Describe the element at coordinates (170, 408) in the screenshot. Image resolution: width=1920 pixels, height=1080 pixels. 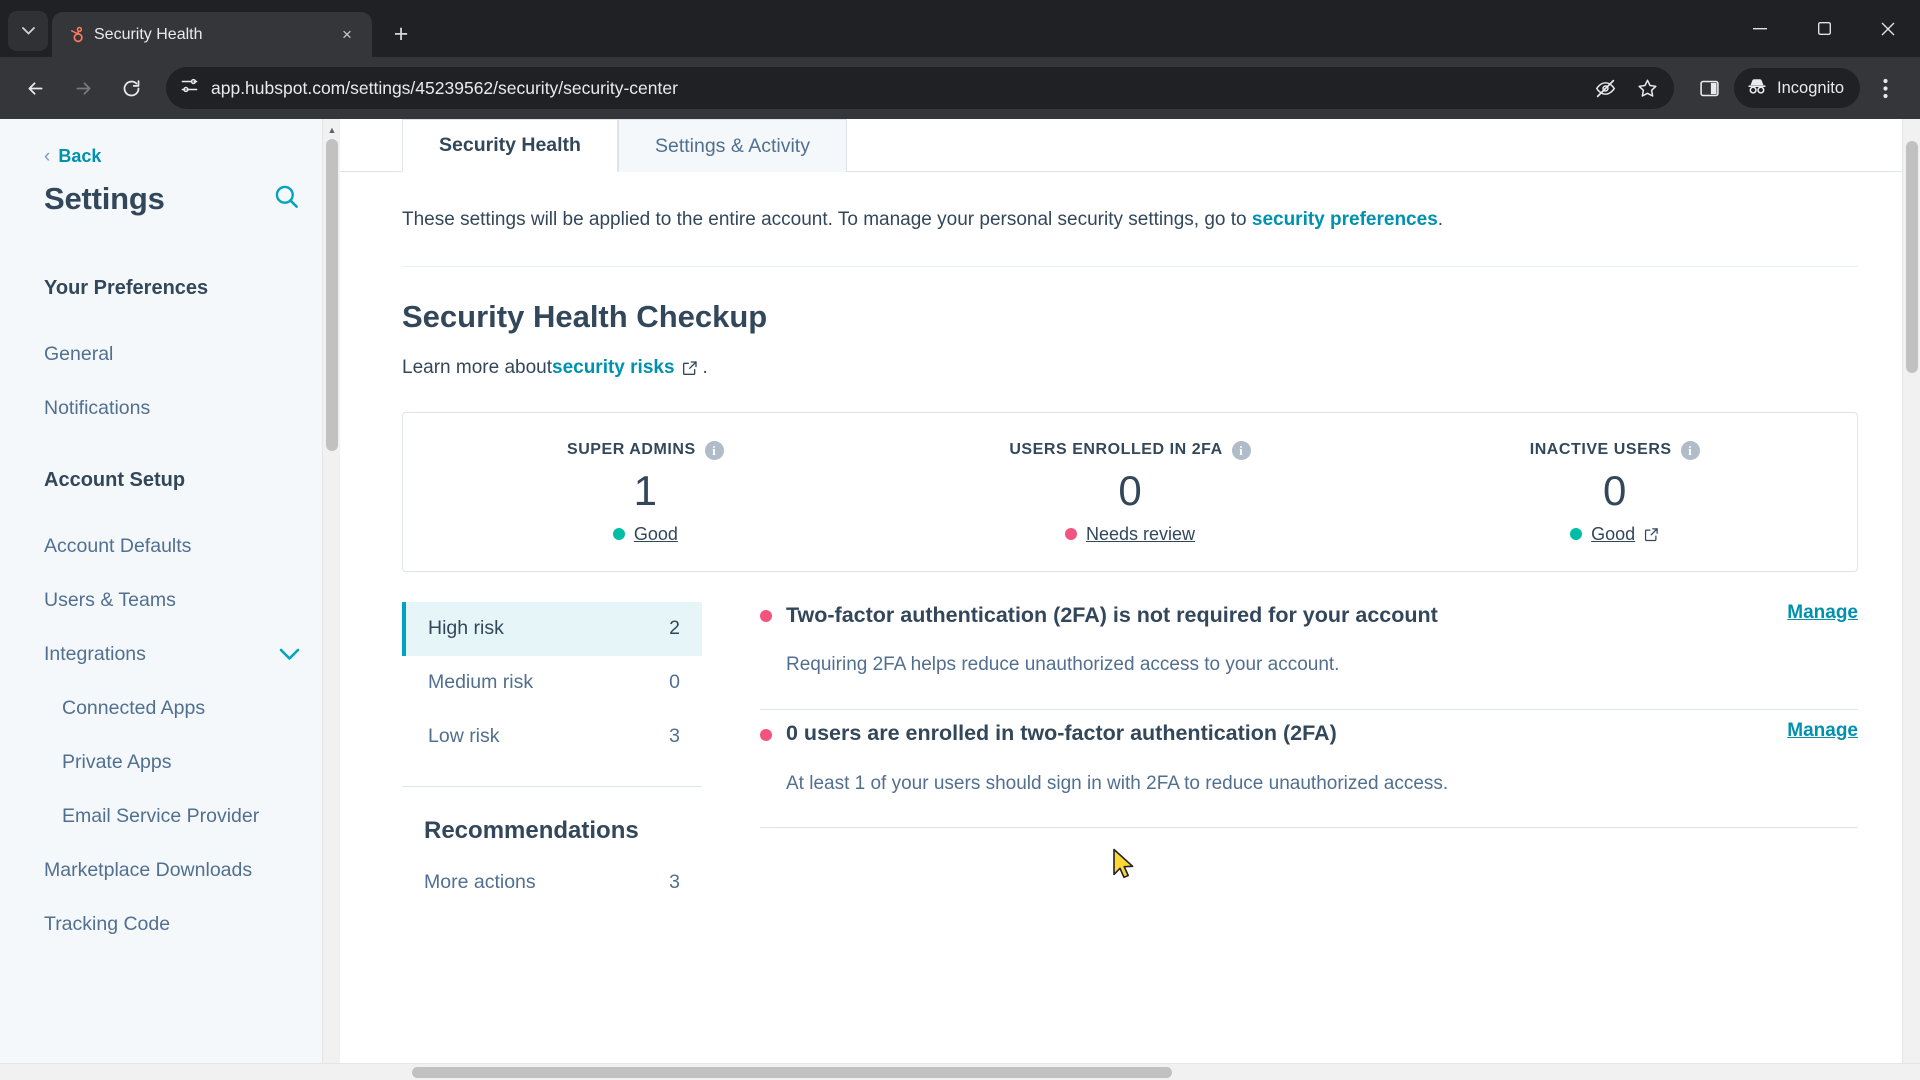
I see `sidebar-item-notifications: Notifications` at that location.